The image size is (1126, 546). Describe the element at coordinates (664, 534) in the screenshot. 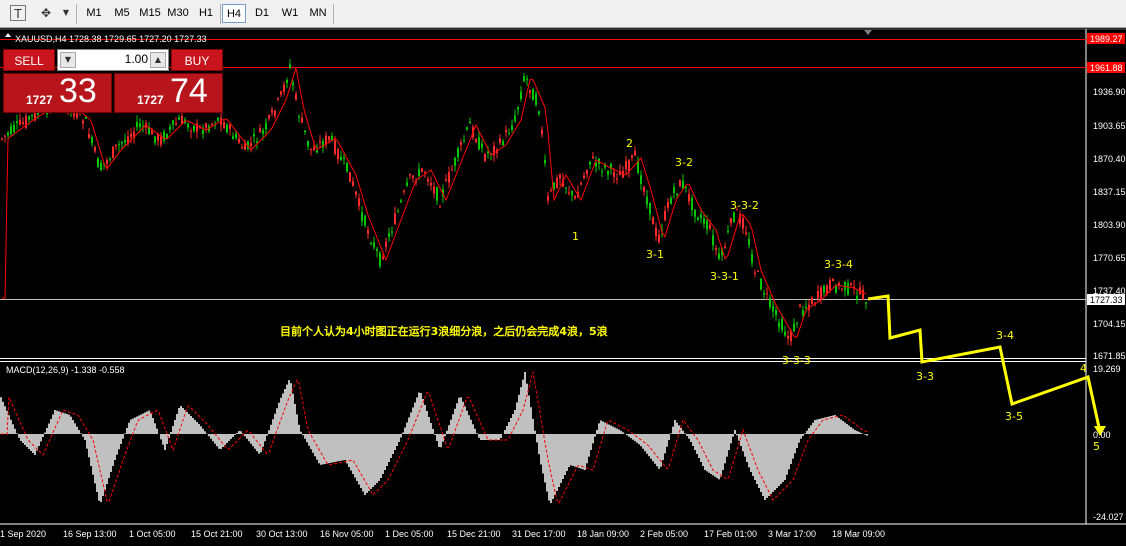

I see `time-label: 2 Feb 05:00` at that location.